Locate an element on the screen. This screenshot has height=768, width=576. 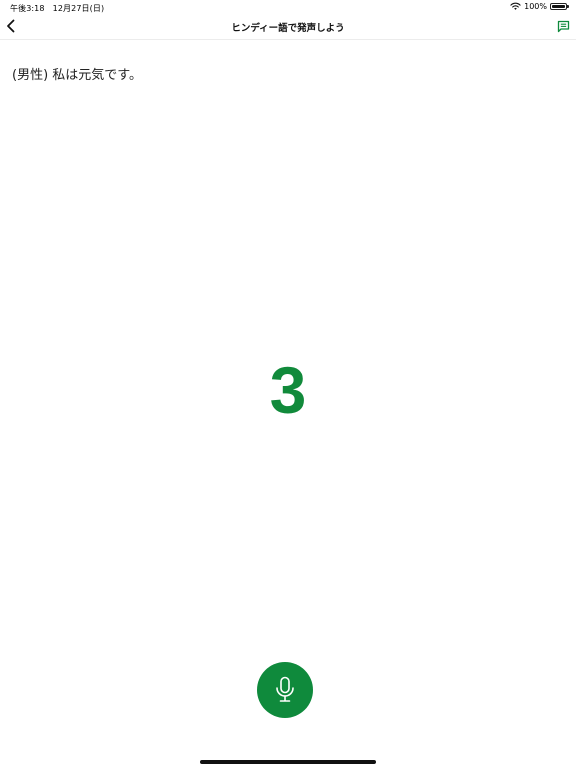
wifi-icon is located at coordinates (515, 6).